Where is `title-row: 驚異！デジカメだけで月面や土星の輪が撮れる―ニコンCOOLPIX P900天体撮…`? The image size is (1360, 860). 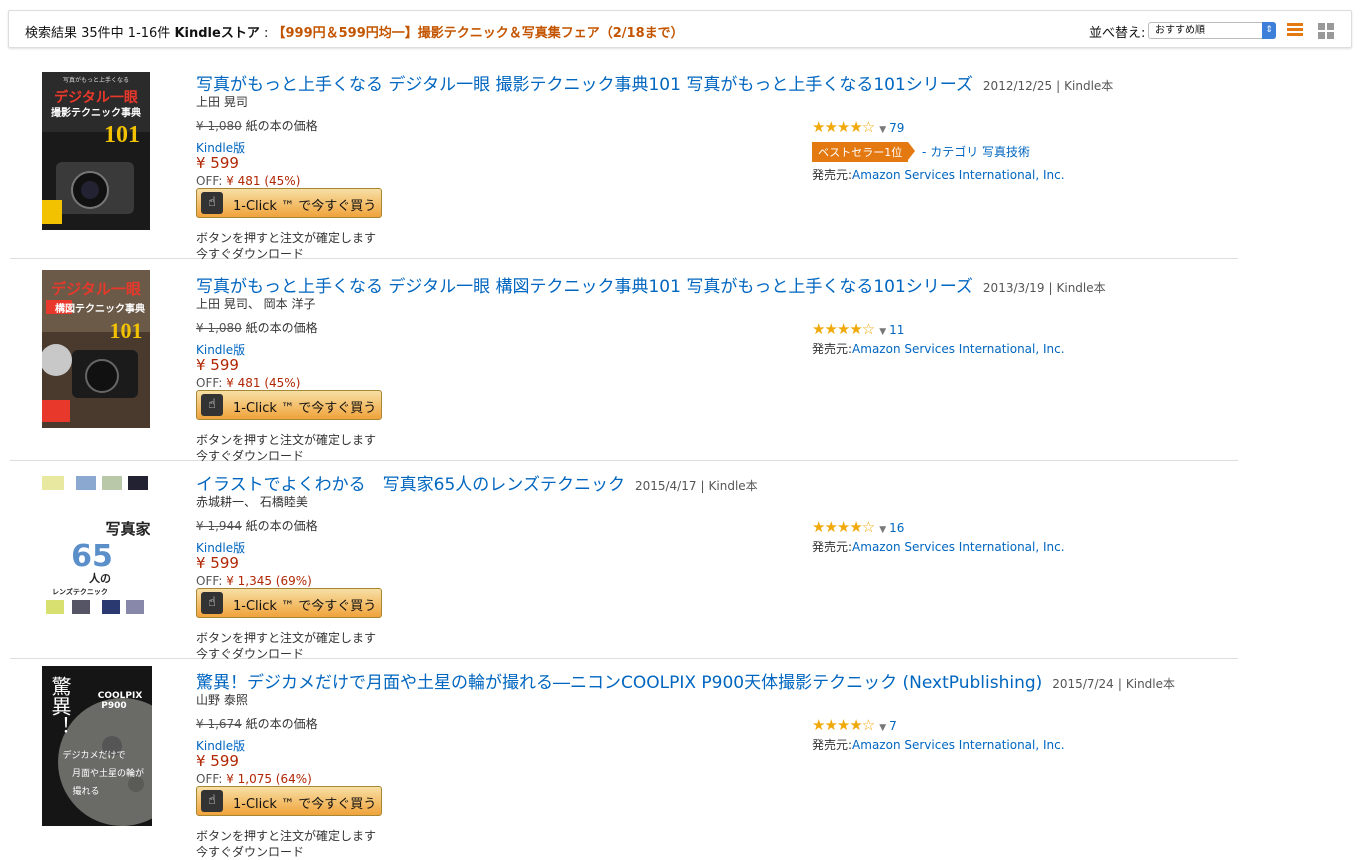
title-row: 驚異！デジカメだけで月面や土星の輪が撮れる―ニコンCOOLPIX P900天体撮… is located at coordinates (685, 680).